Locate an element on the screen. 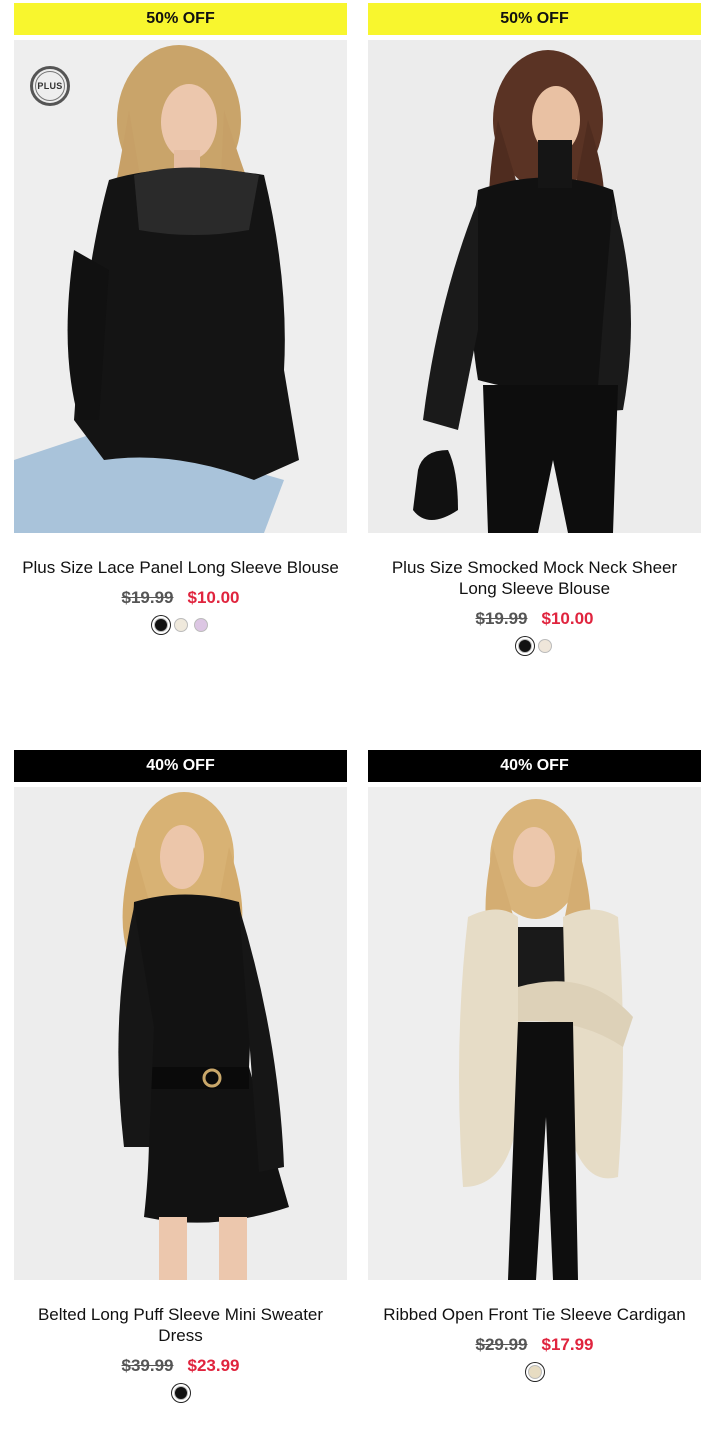  price-row: $39.99 $23.99 is located at coordinates (180, 1366).